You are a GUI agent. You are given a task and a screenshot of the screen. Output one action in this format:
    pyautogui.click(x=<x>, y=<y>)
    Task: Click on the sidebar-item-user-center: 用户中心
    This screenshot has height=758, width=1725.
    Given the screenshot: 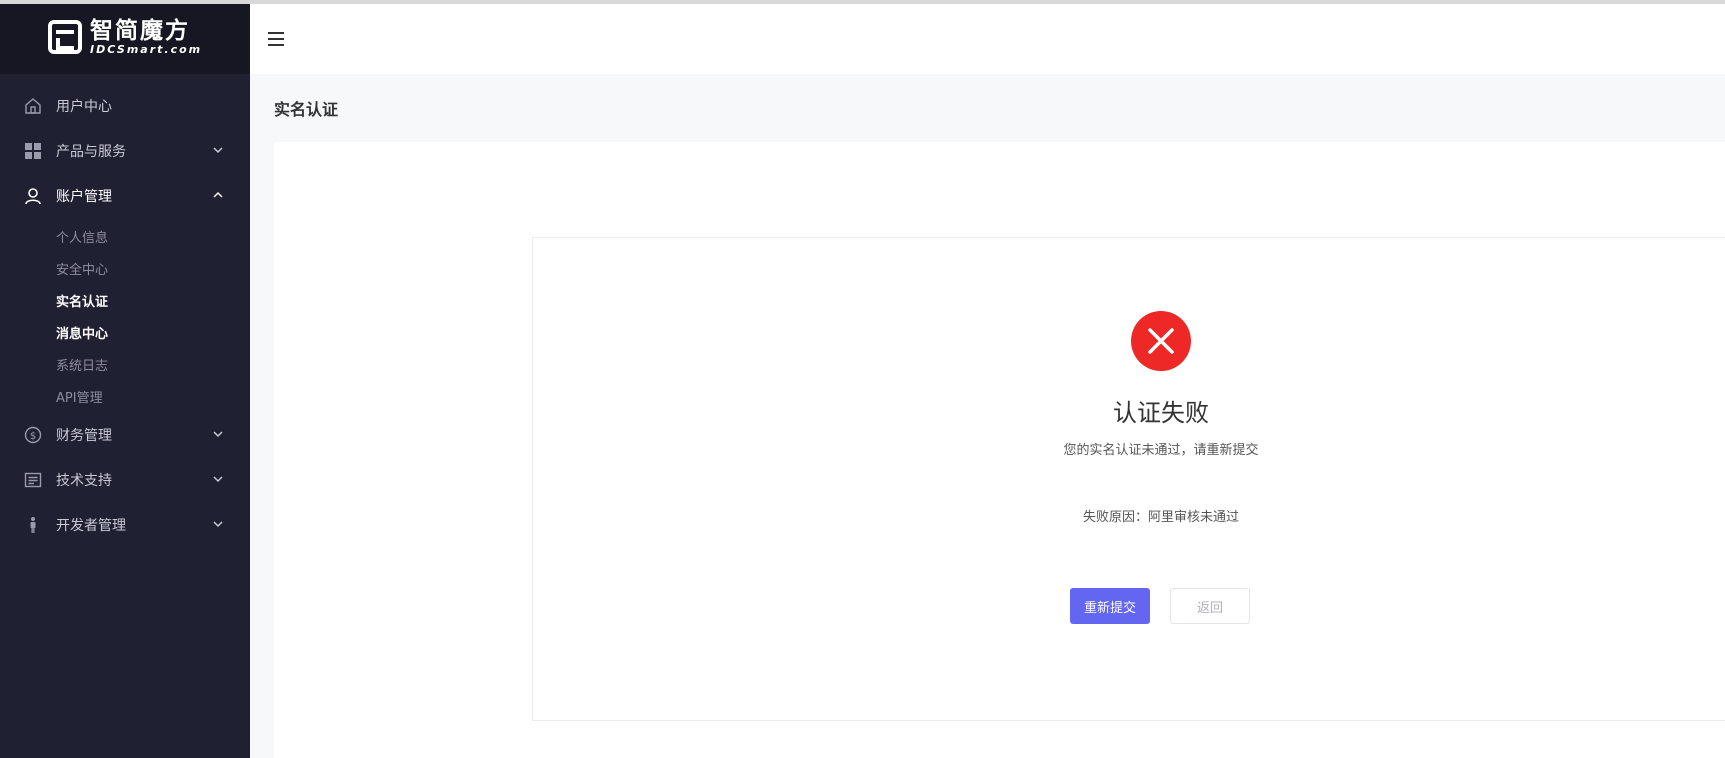 What is the action you would take?
    pyautogui.click(x=125, y=105)
    